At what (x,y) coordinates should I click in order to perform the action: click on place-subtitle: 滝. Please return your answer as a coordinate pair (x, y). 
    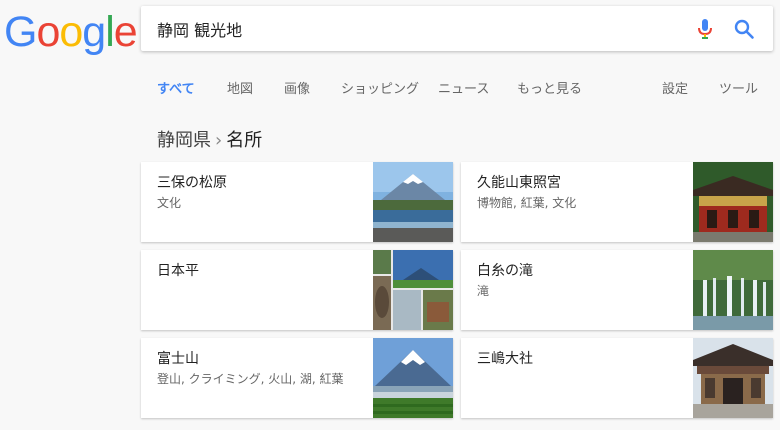
    Looking at the image, I should click on (483, 291).